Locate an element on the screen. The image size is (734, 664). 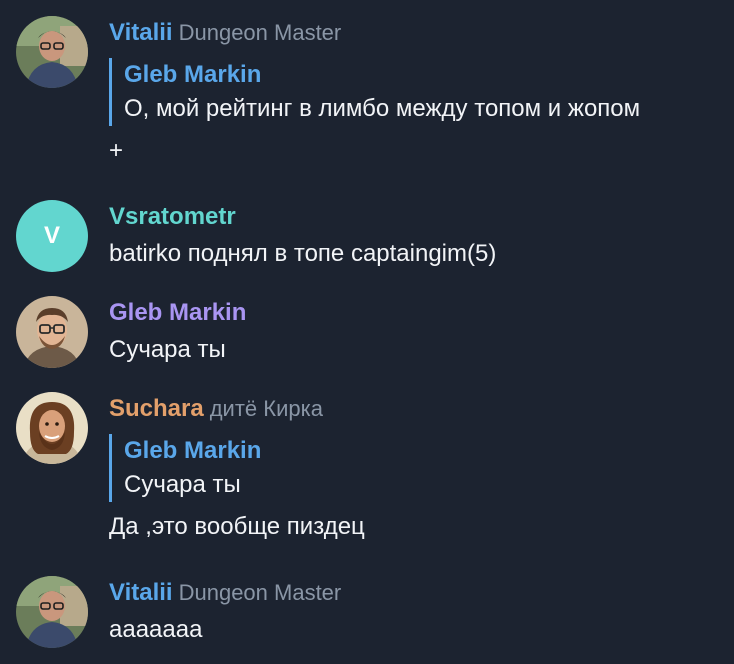
message-text: Да ,это вообще пиздец is located at coordinates (237, 526).